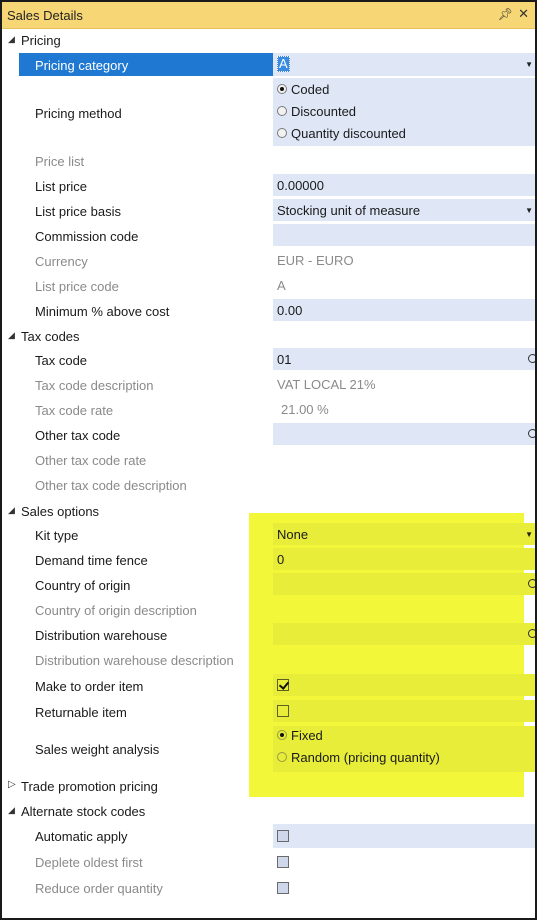 Image resolution: width=537 pixels, height=920 pixels. Describe the element at coordinates (505, 14) in the screenshot. I see `pin-icon: 📌︎` at that location.